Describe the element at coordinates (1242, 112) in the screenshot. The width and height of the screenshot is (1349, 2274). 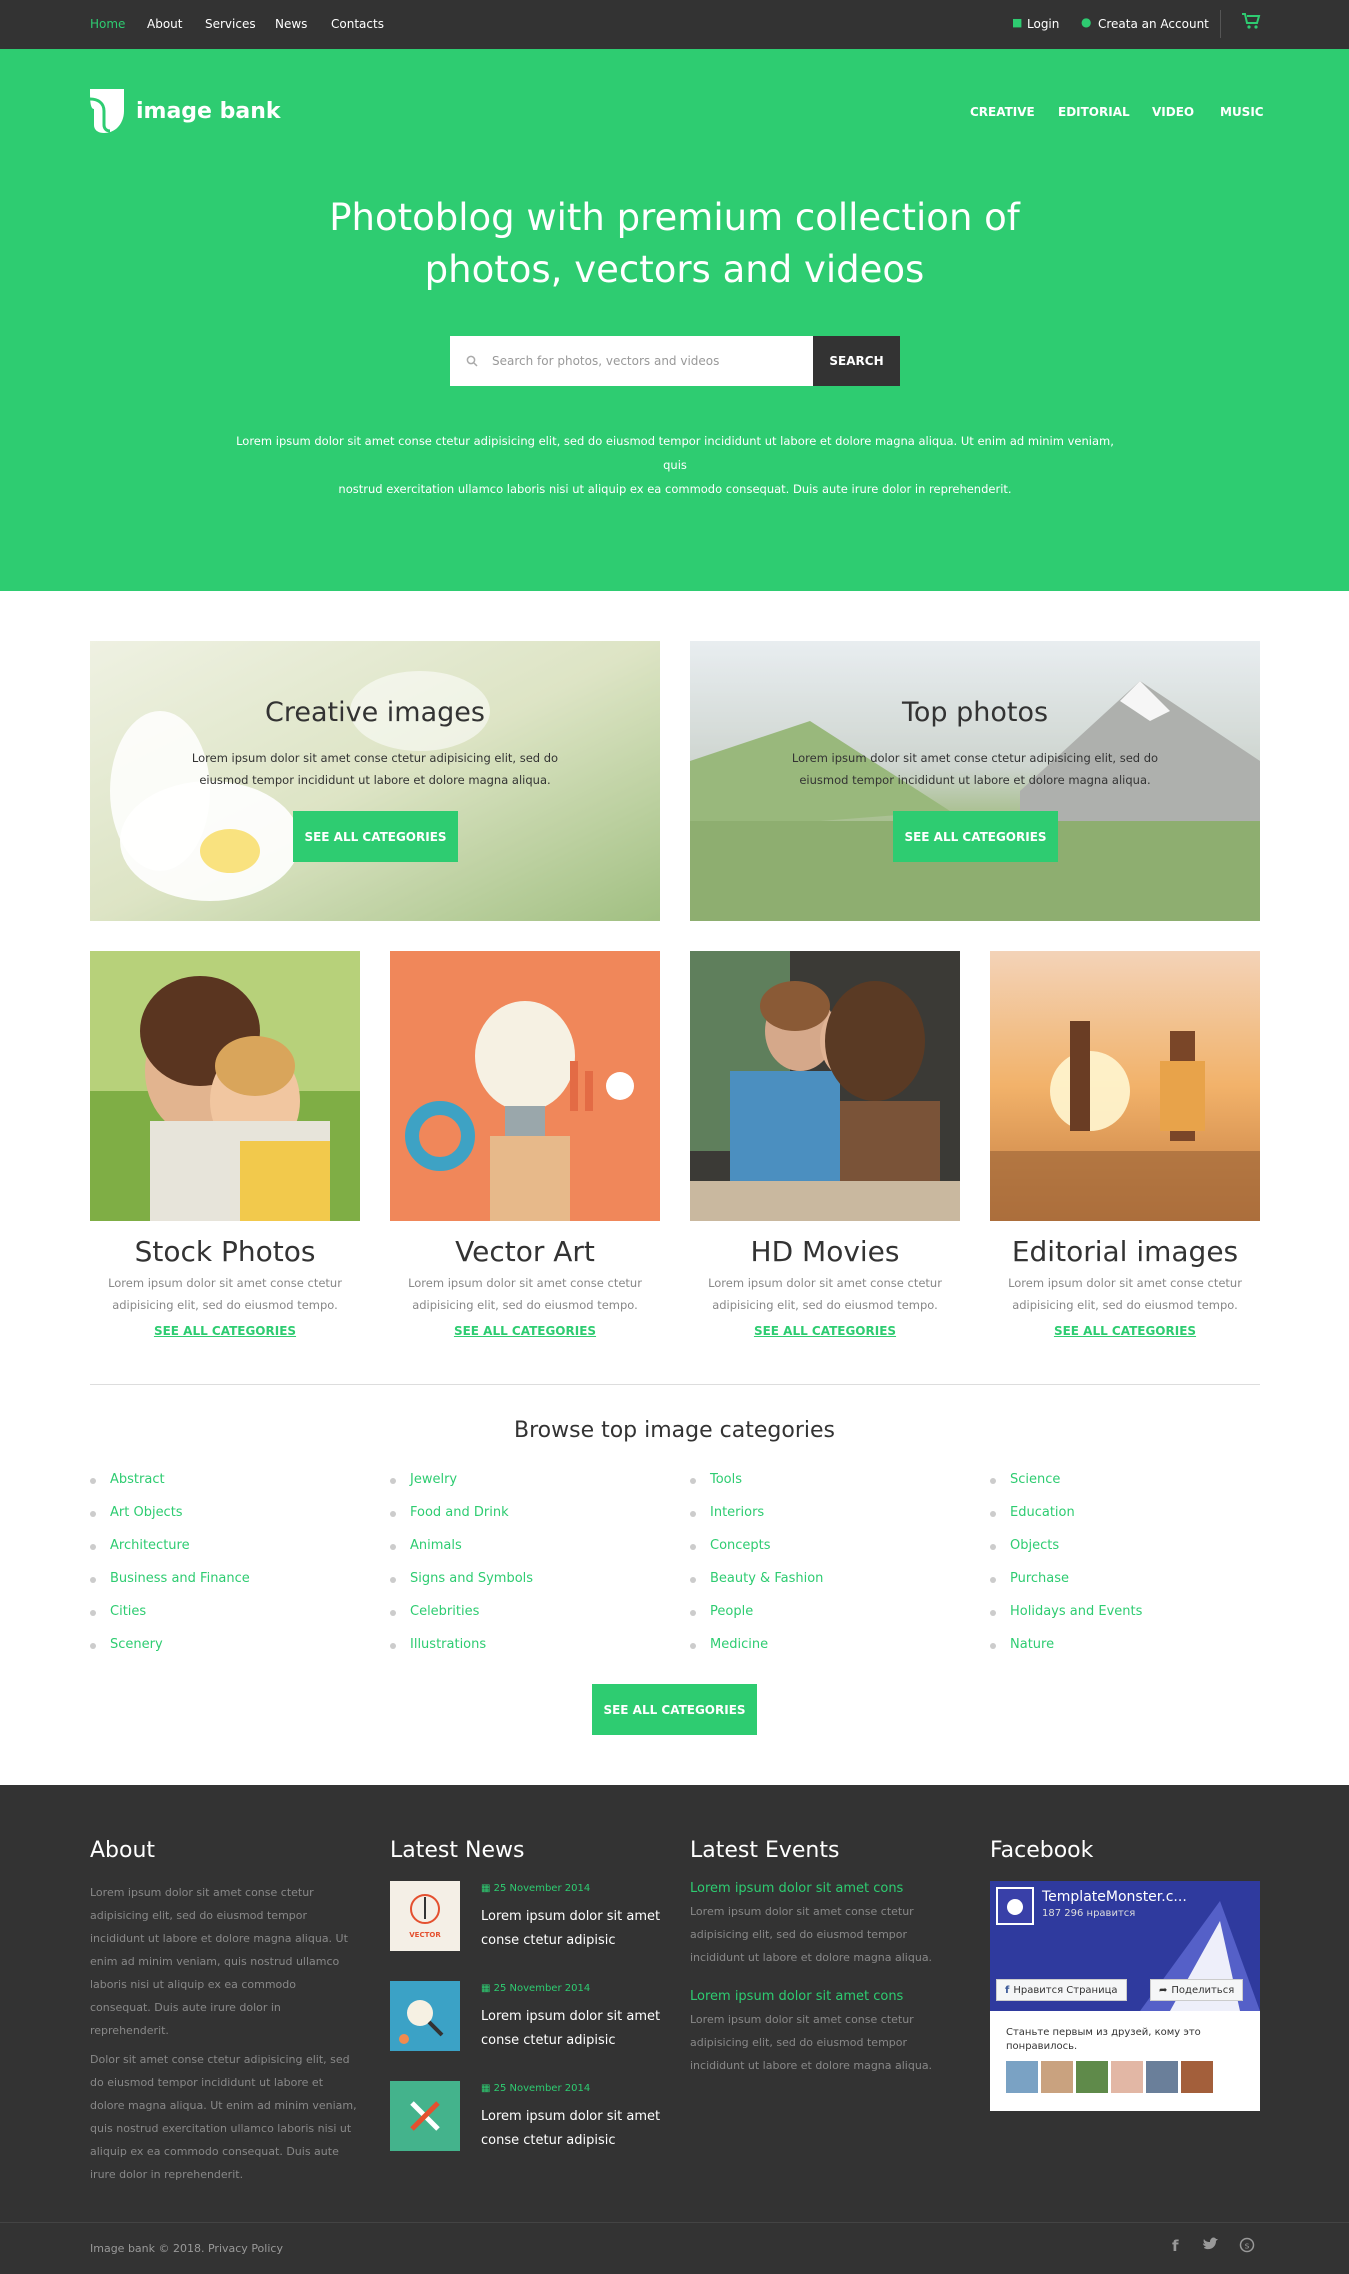
I see `nav-music: MUSIC` at that location.